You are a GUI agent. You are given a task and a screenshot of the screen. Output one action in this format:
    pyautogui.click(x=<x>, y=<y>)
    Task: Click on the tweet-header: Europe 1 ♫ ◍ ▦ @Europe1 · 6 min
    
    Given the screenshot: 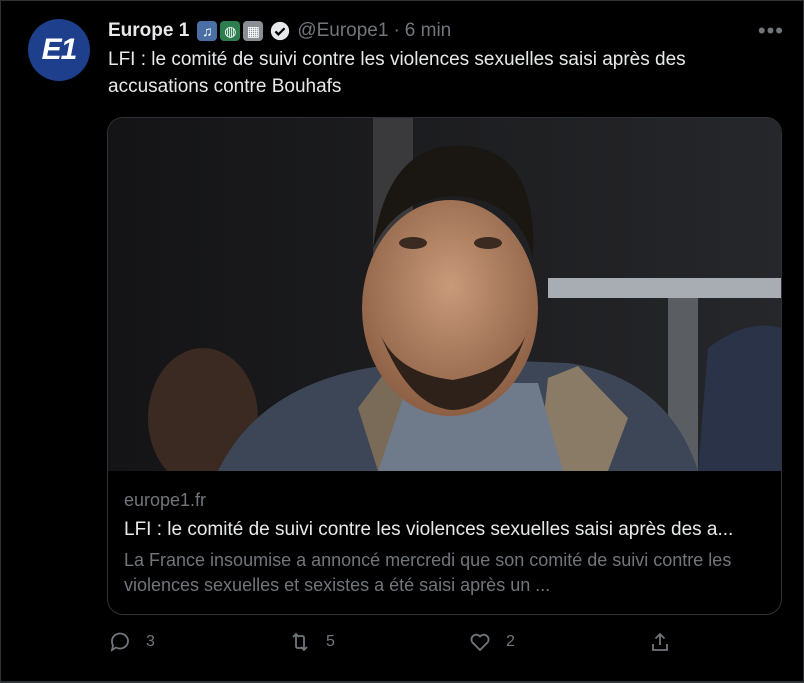 What is the action you would take?
    pyautogui.click(x=279, y=31)
    